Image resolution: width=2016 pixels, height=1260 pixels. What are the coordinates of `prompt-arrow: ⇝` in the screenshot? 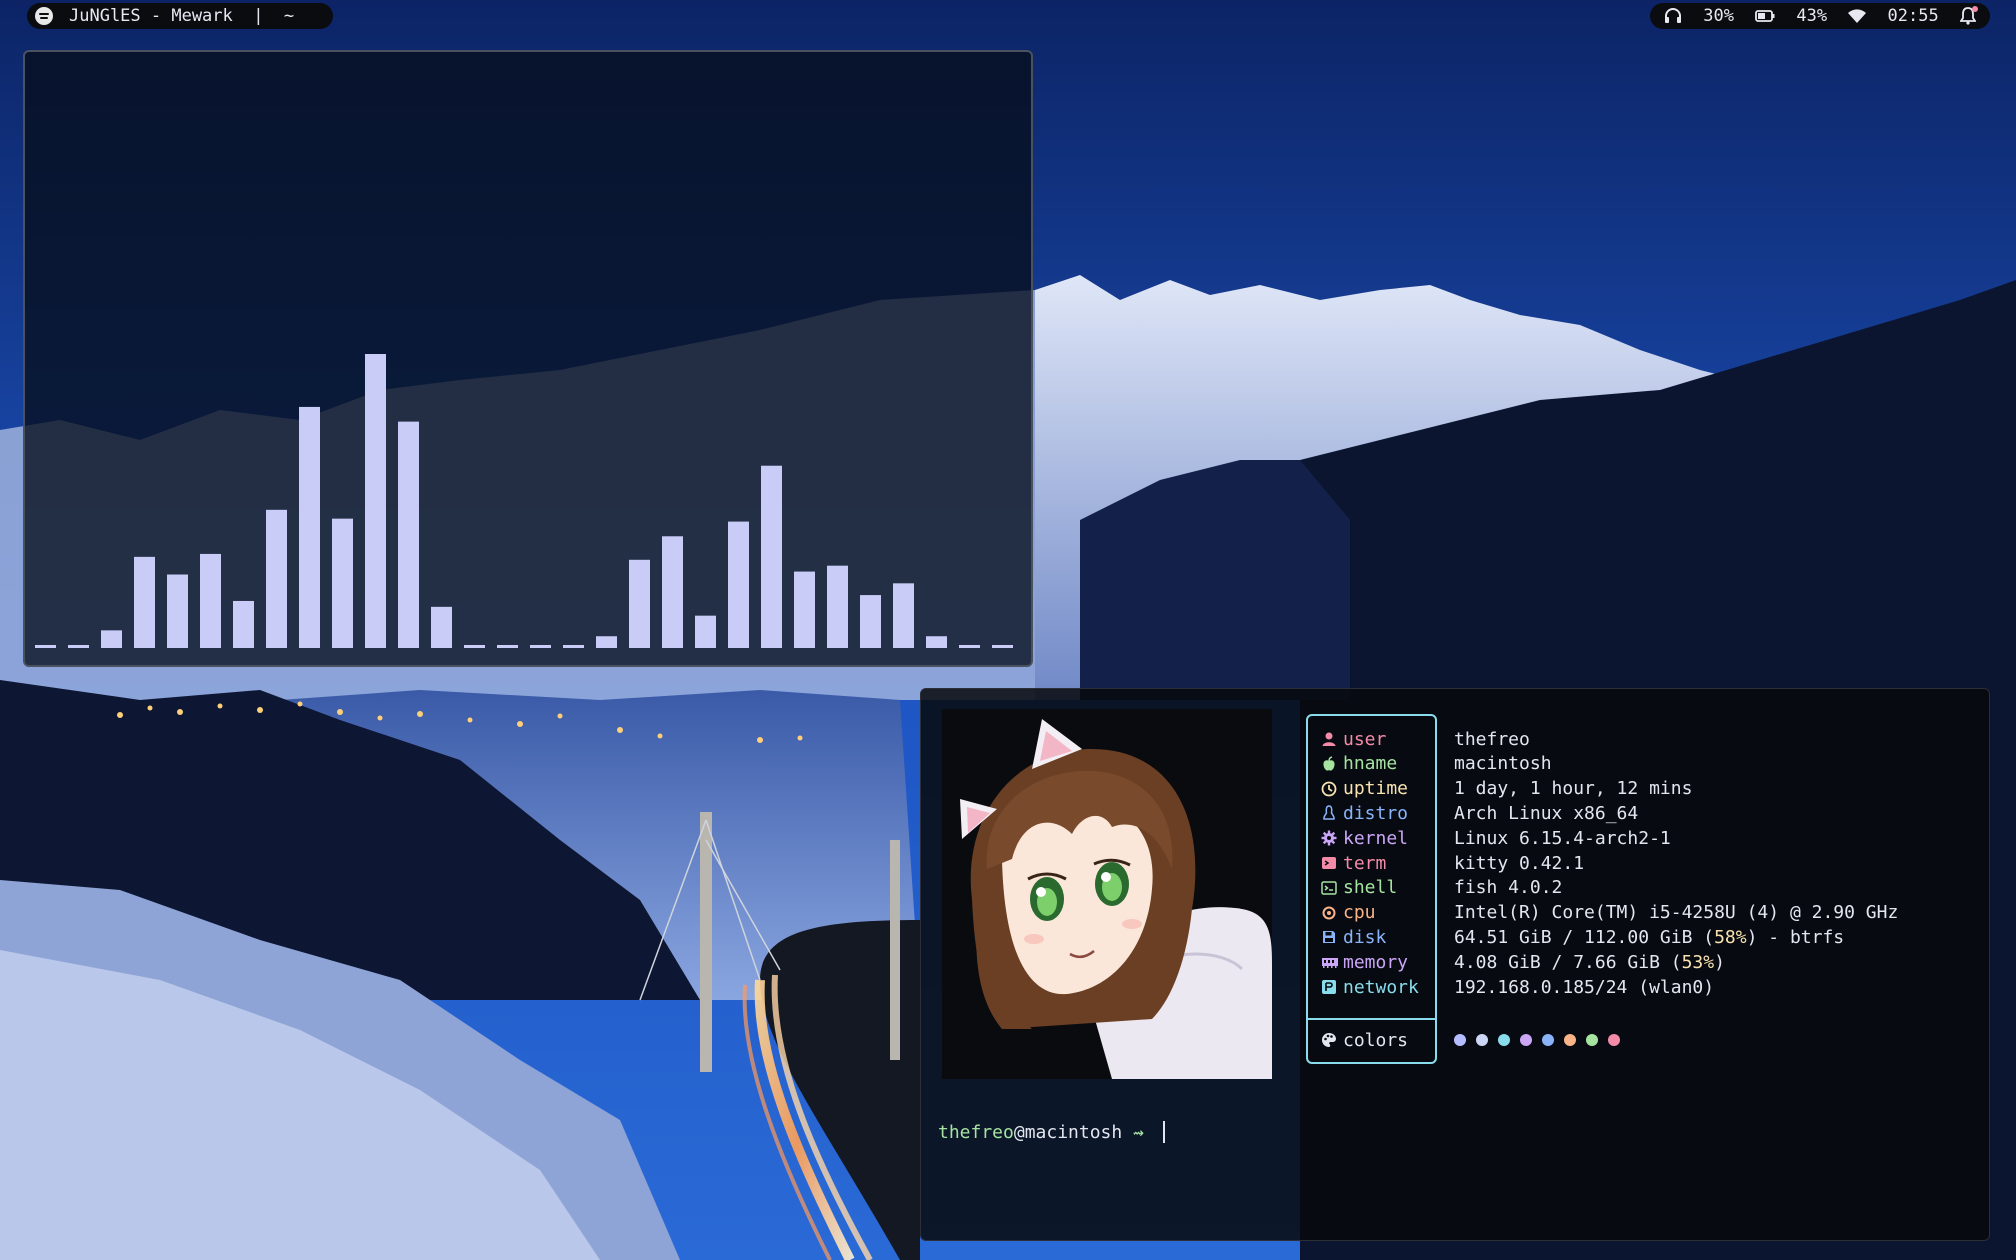 It's located at (1138, 1132).